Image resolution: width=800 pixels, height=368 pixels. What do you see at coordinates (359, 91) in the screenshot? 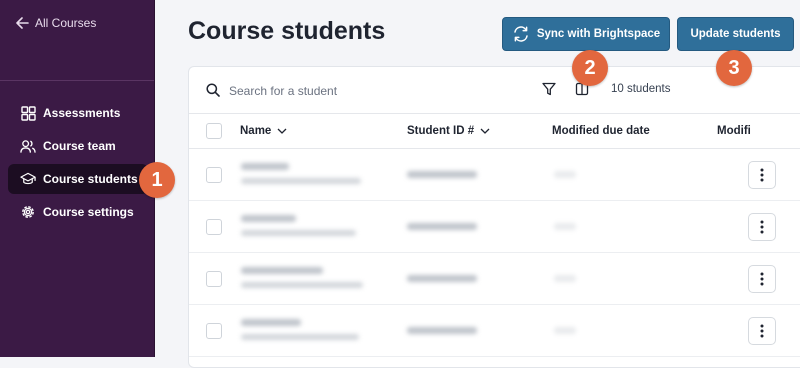
I see `search-input` at bounding box center [359, 91].